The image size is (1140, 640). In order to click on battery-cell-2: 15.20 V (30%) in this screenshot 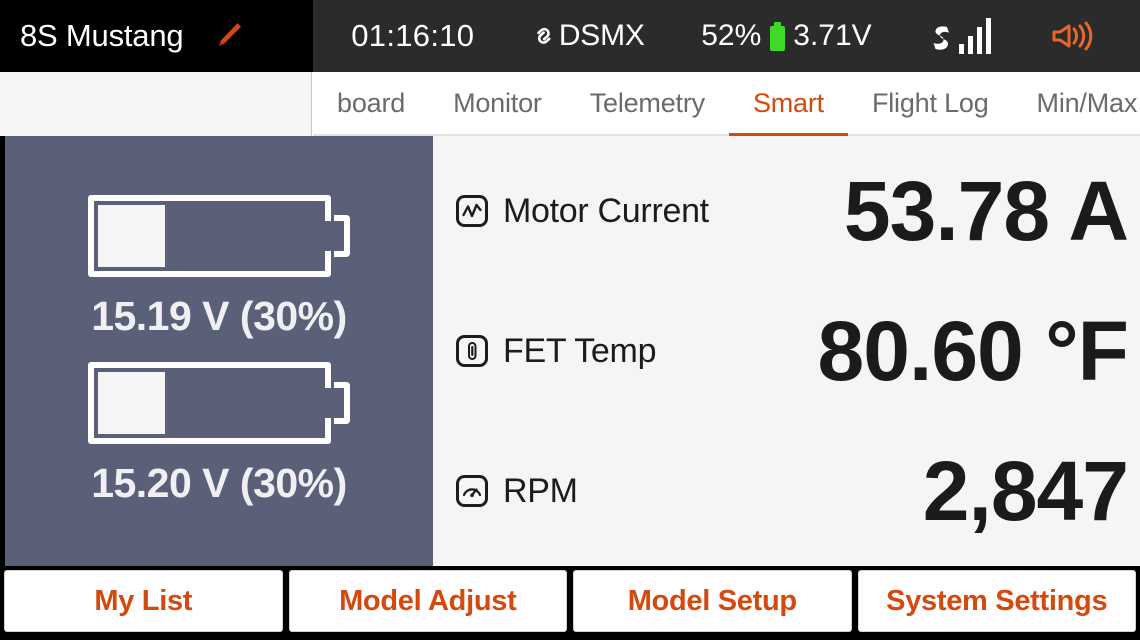, I will do `click(219, 434)`.